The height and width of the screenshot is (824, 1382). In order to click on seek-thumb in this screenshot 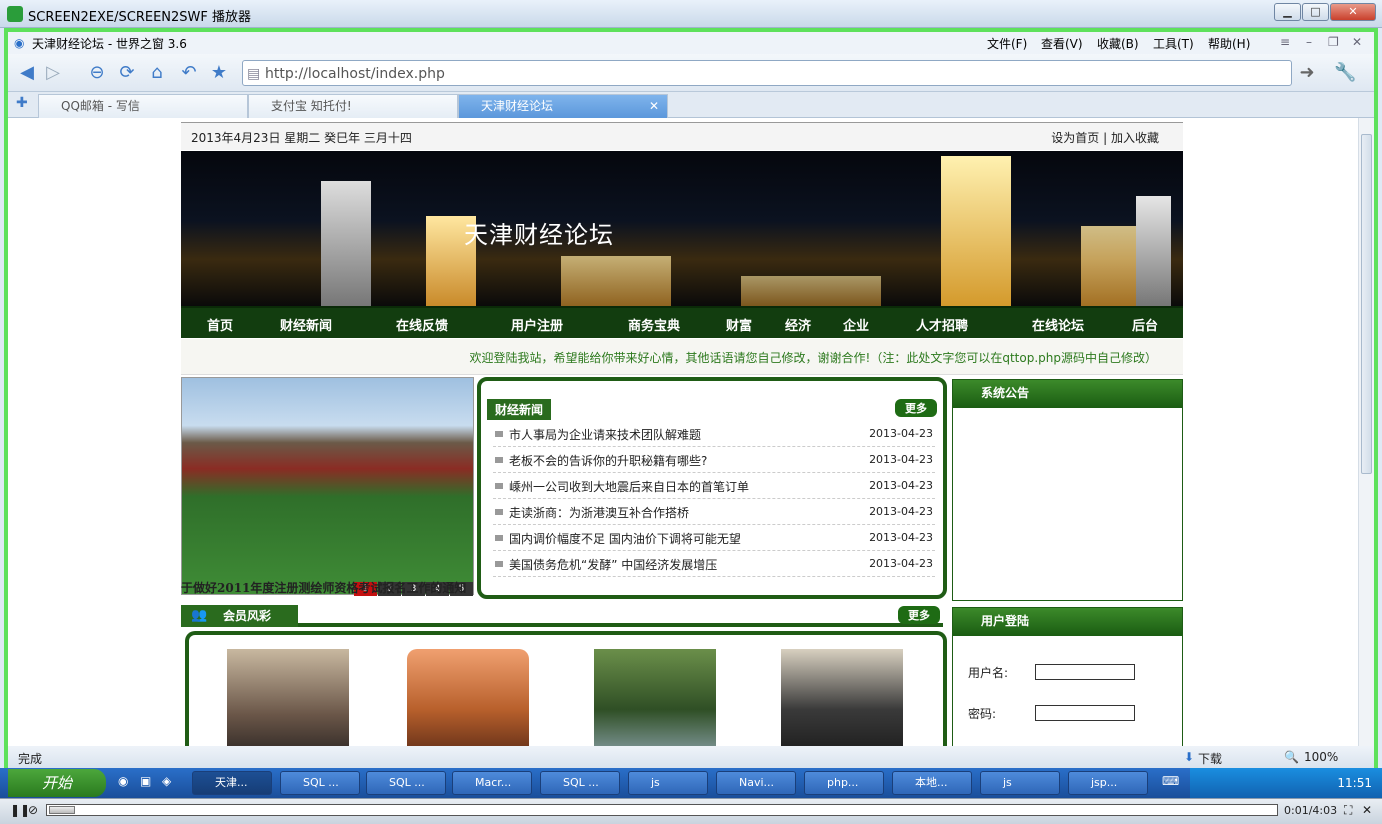, I will do `click(62, 810)`.